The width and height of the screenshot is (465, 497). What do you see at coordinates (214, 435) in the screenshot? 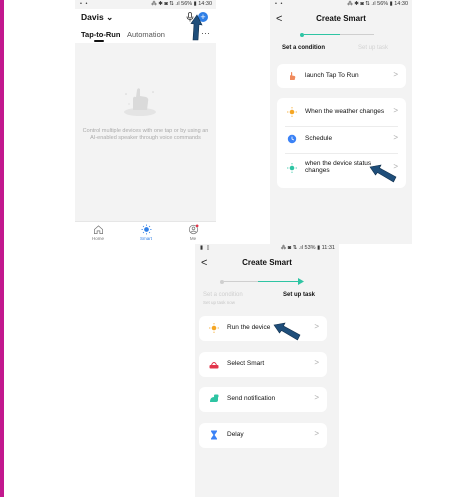
I see `hourglass-icon` at bounding box center [214, 435].